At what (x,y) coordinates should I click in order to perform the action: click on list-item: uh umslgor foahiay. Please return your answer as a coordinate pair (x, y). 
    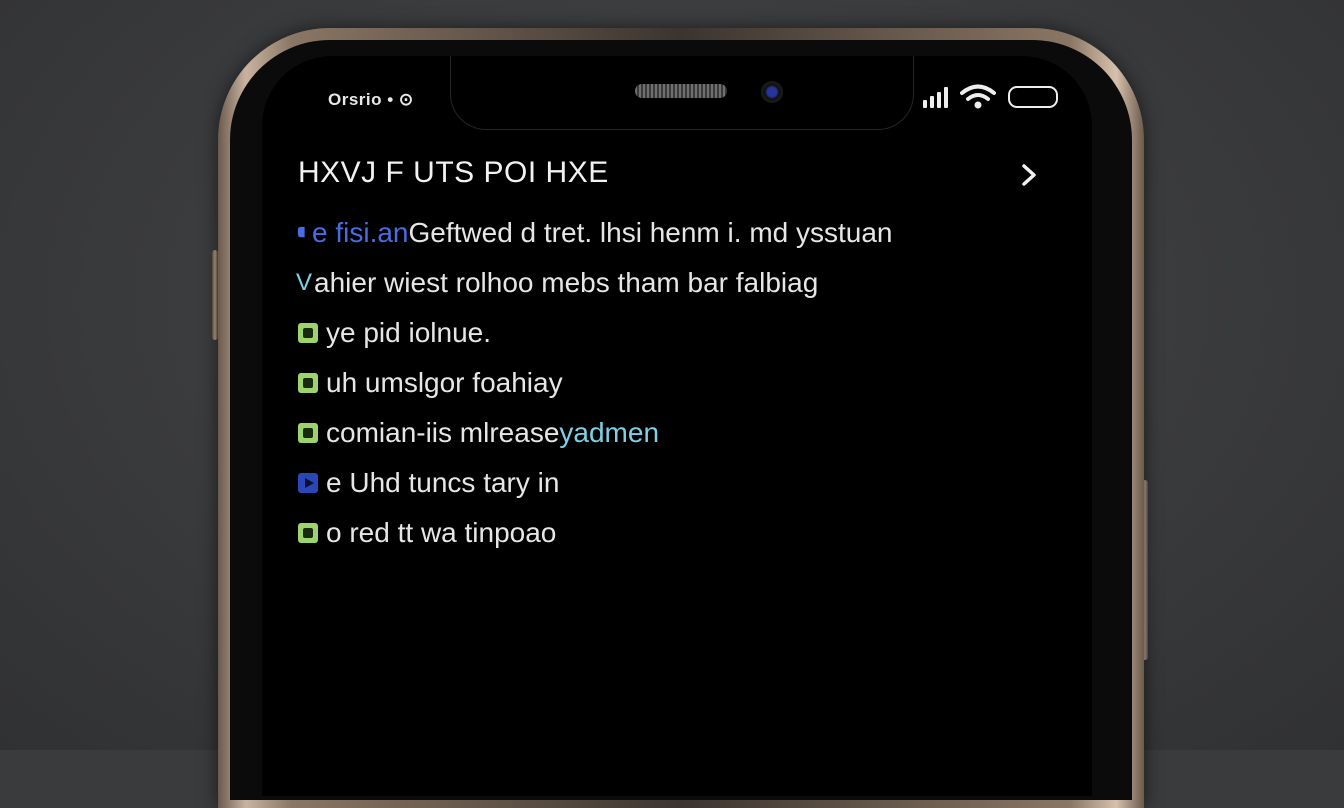
    Looking at the image, I should click on (676, 383).